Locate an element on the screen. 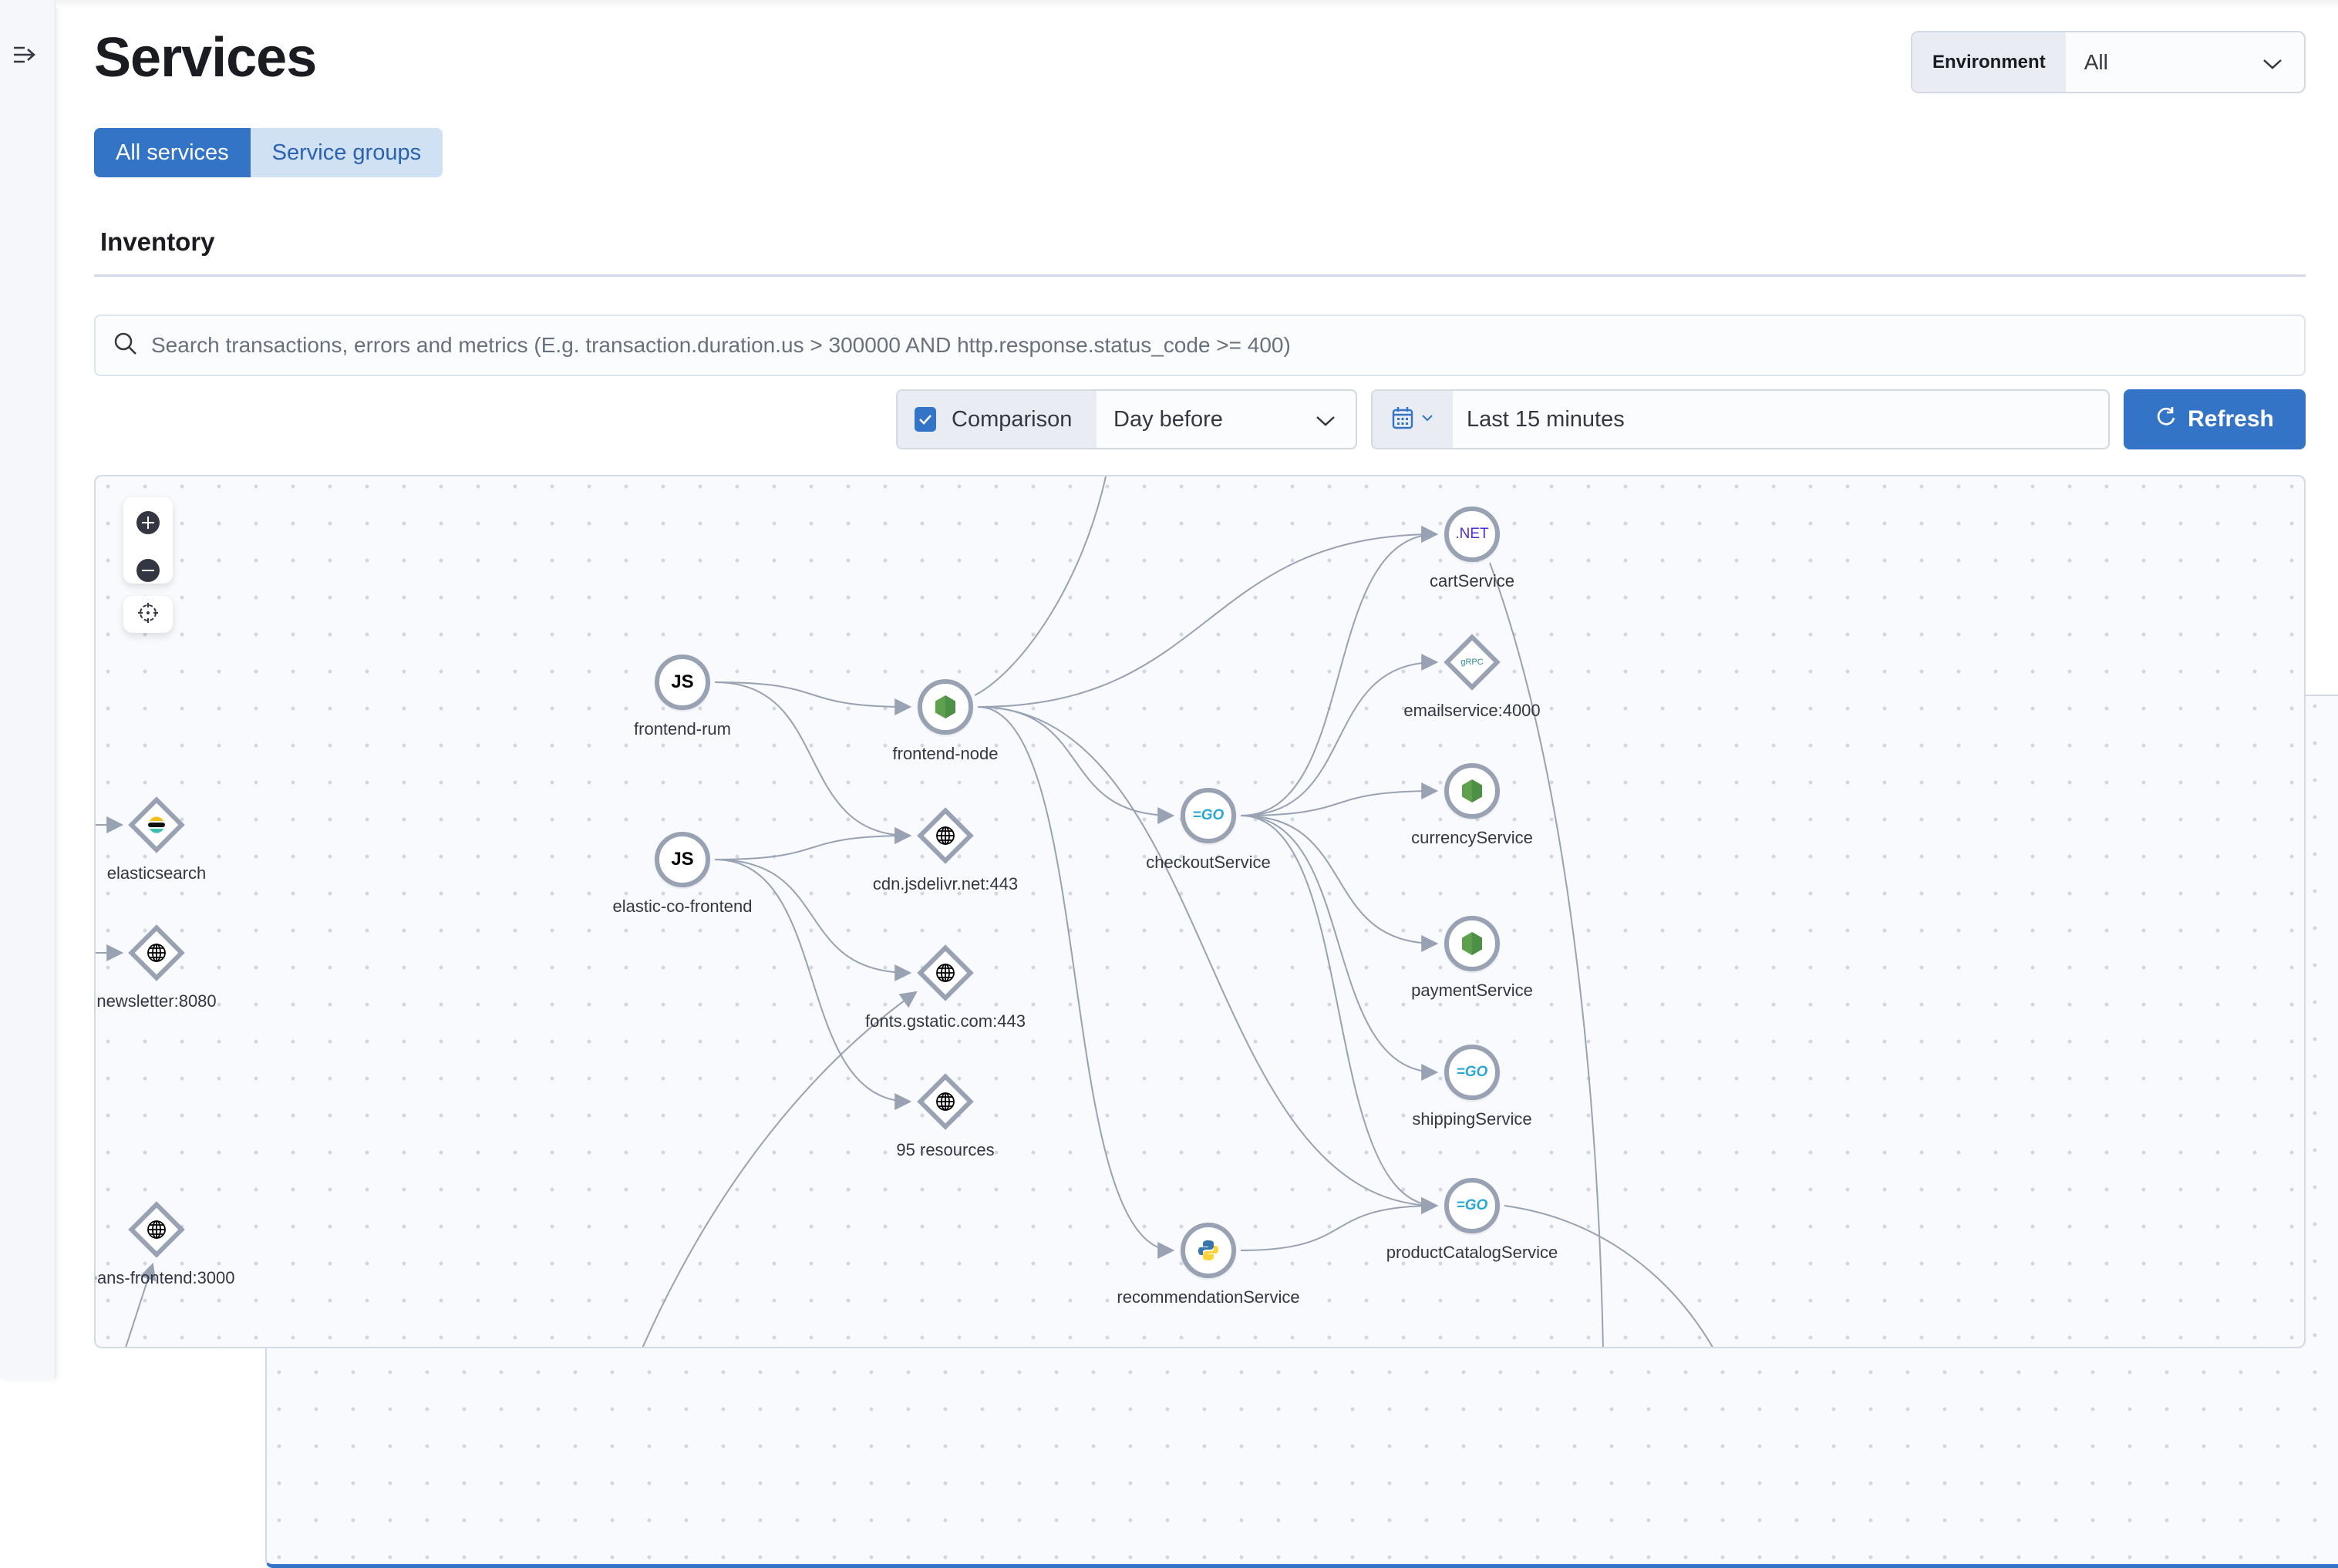 The height and width of the screenshot is (1568, 2338). top-shade is located at coordinates (1197, 4).